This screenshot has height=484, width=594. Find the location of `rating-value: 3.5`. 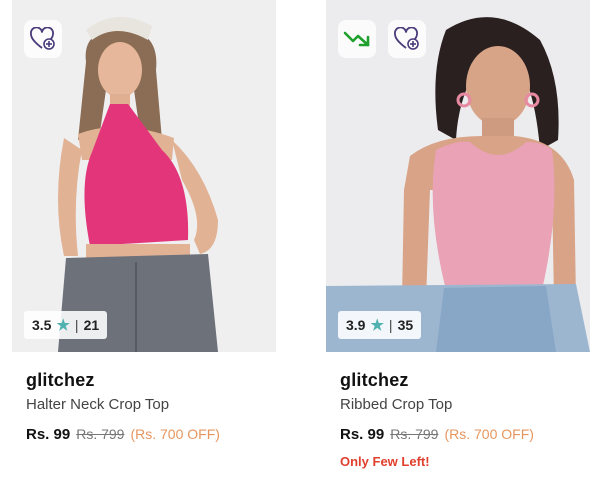

rating-value: 3.5 is located at coordinates (42, 325).